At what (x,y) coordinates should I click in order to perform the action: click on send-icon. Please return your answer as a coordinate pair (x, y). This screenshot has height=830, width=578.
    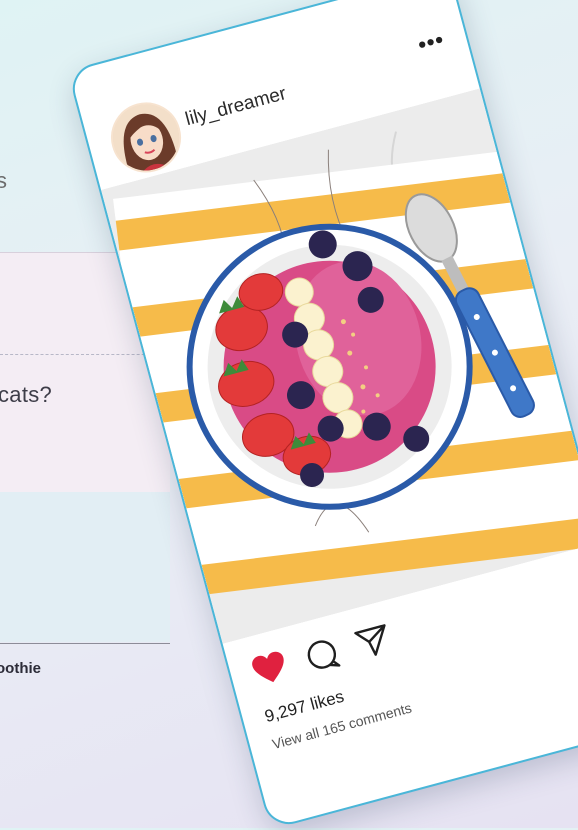
    Looking at the image, I should click on (374, 644).